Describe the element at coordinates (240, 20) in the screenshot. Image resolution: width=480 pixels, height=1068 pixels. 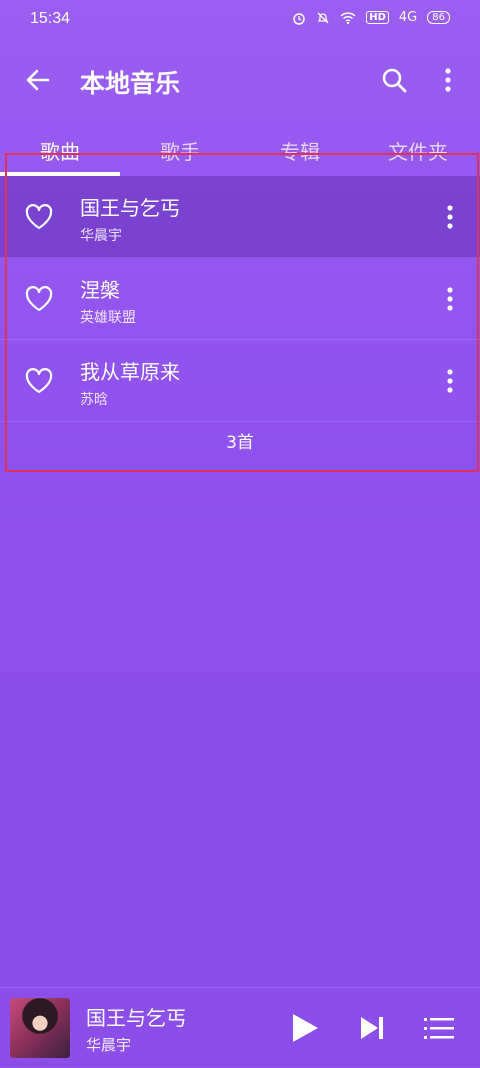
I see `status-bar: 15:34 HD 4G 86` at that location.